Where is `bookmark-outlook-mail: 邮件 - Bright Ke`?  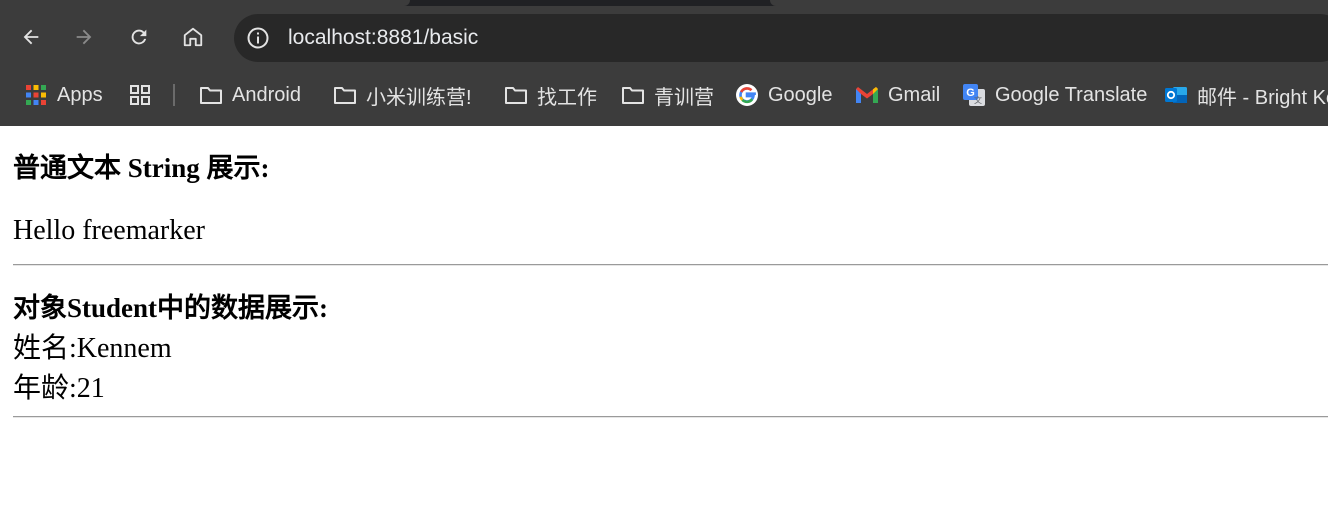
bookmark-outlook-mail: 邮件 - Bright Ke is located at coordinates (1246, 95).